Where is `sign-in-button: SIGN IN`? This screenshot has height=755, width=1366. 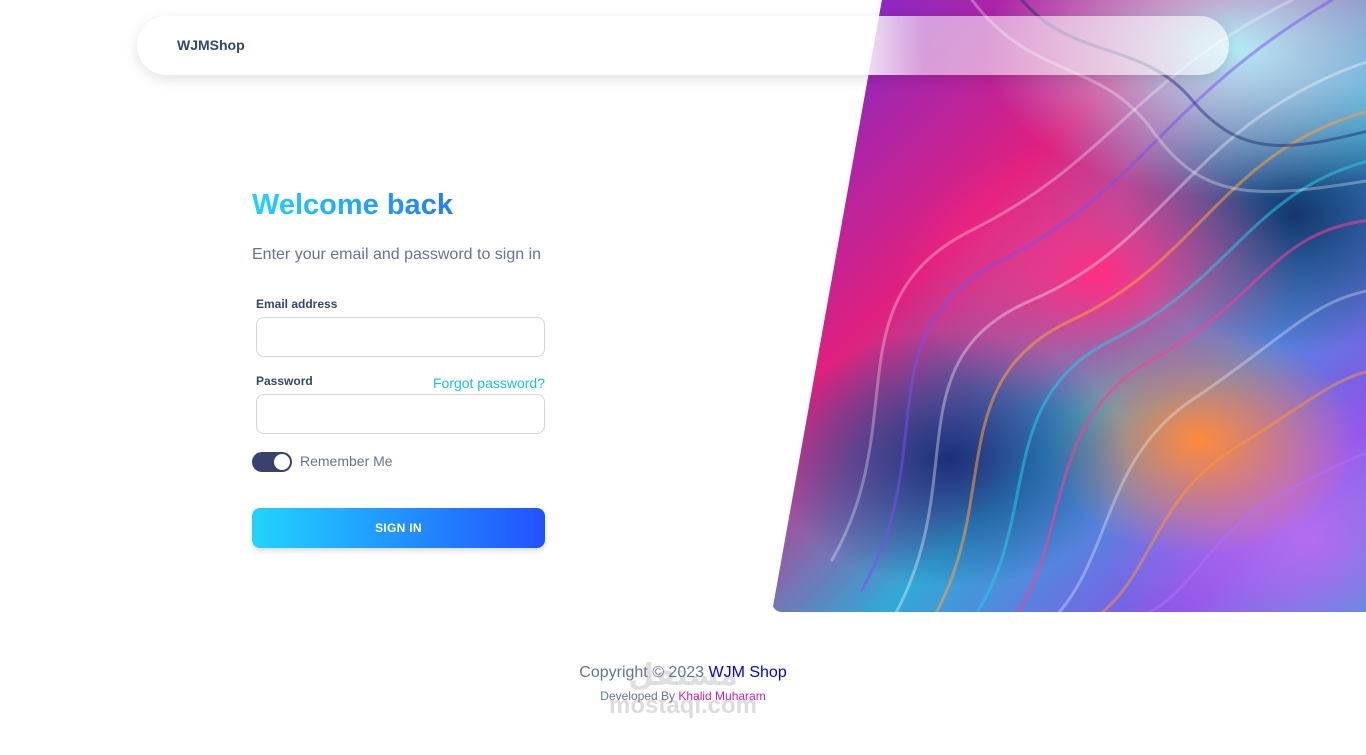
sign-in-button: SIGN IN is located at coordinates (398, 528).